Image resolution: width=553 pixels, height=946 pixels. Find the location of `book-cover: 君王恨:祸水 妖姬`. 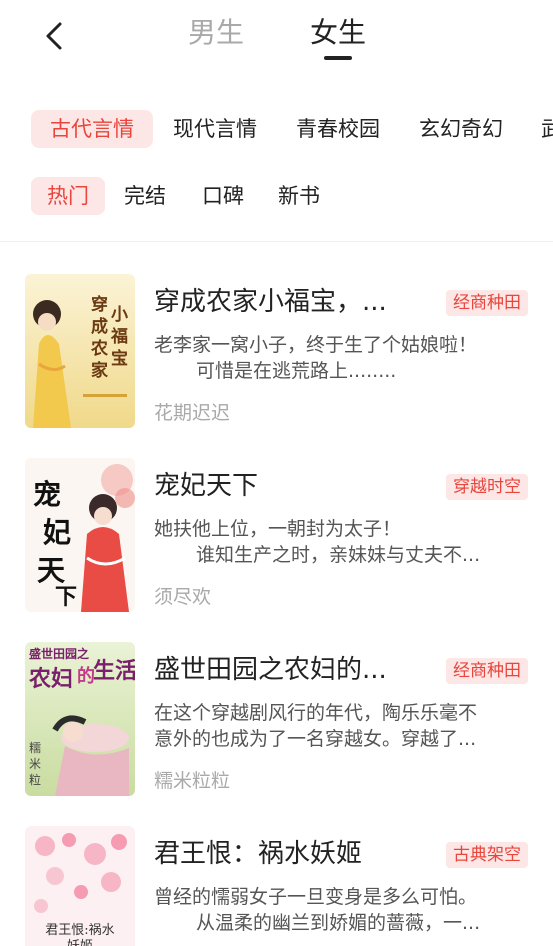

book-cover: 君王恨:祸水 妖姬 is located at coordinates (80, 886).